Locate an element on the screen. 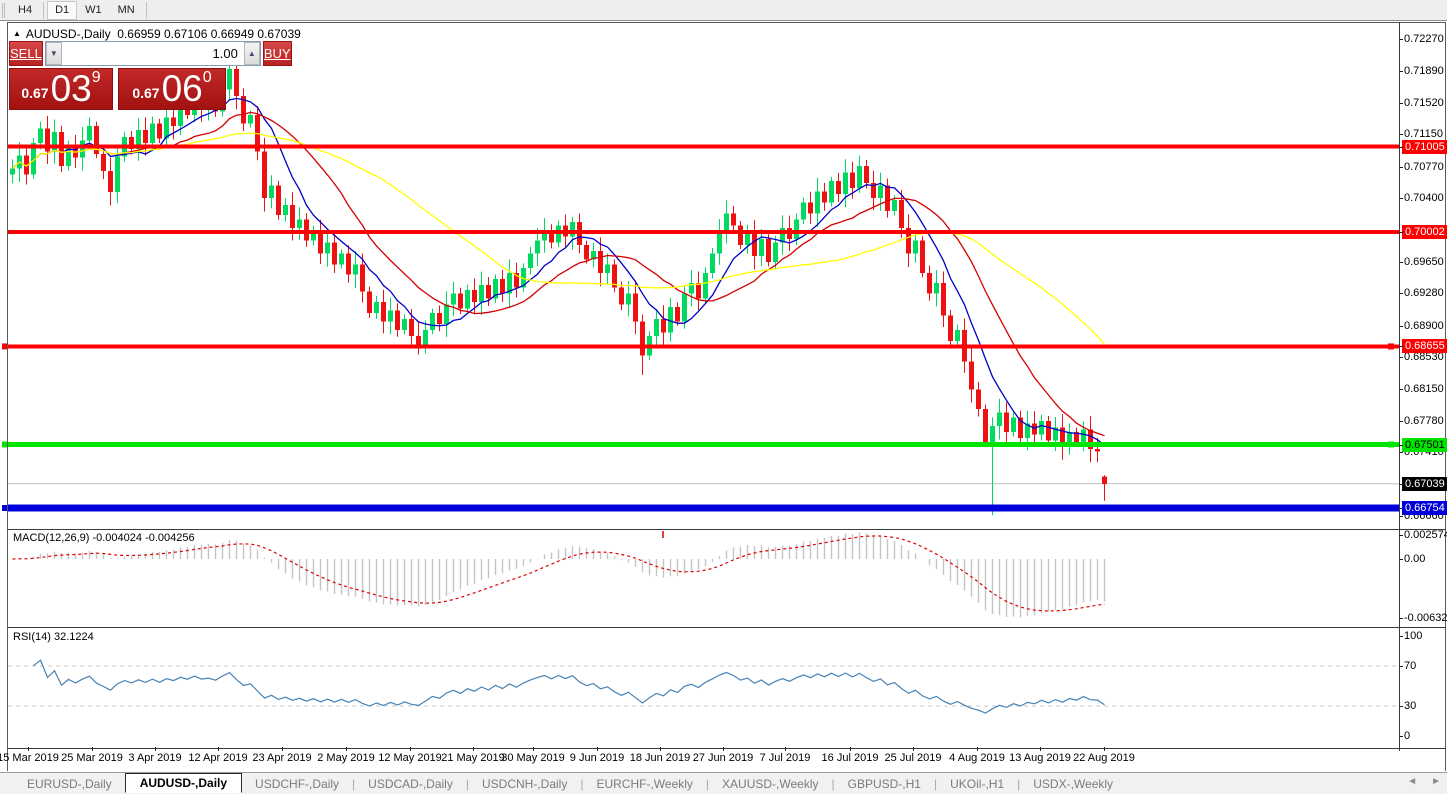  tab-gbpusd-h1: GBPUSD-,H1 is located at coordinates (884, 784).